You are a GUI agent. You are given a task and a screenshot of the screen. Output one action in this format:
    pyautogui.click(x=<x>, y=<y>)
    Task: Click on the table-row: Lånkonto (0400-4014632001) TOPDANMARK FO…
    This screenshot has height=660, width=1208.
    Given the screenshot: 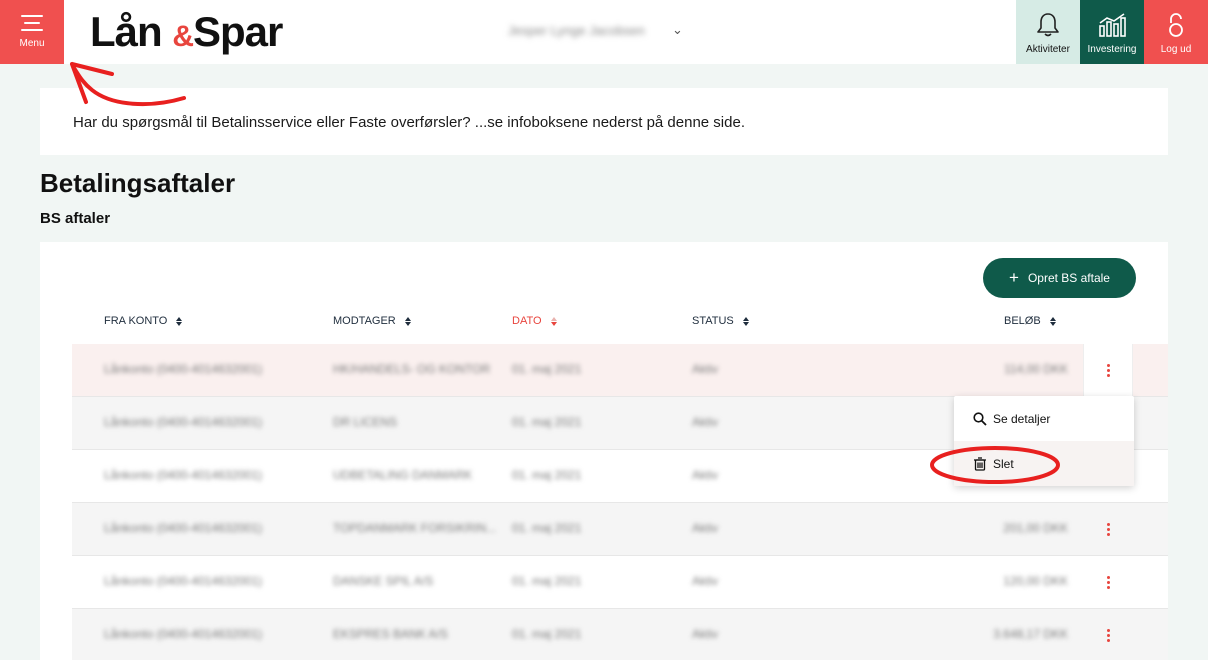 What is the action you would take?
    pyautogui.click(x=620, y=529)
    